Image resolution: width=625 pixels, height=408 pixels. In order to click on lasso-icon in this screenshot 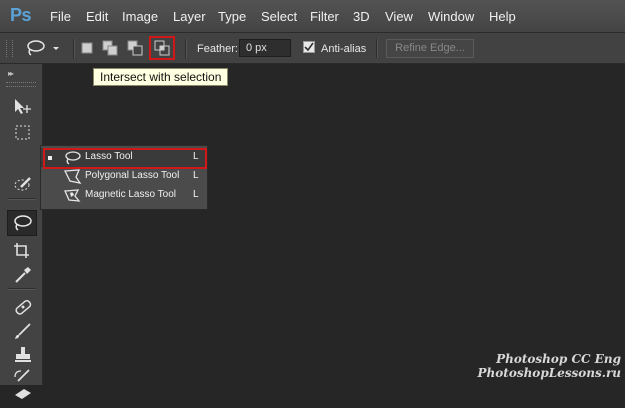, I will do `click(43, 48)`.